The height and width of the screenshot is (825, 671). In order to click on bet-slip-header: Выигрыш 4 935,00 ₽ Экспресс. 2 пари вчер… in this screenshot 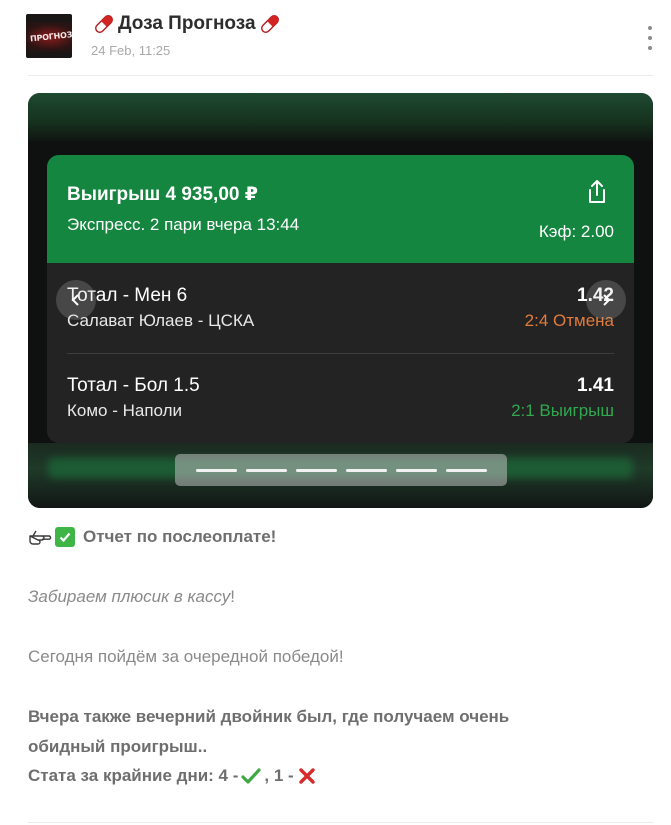, I will do `click(340, 209)`.